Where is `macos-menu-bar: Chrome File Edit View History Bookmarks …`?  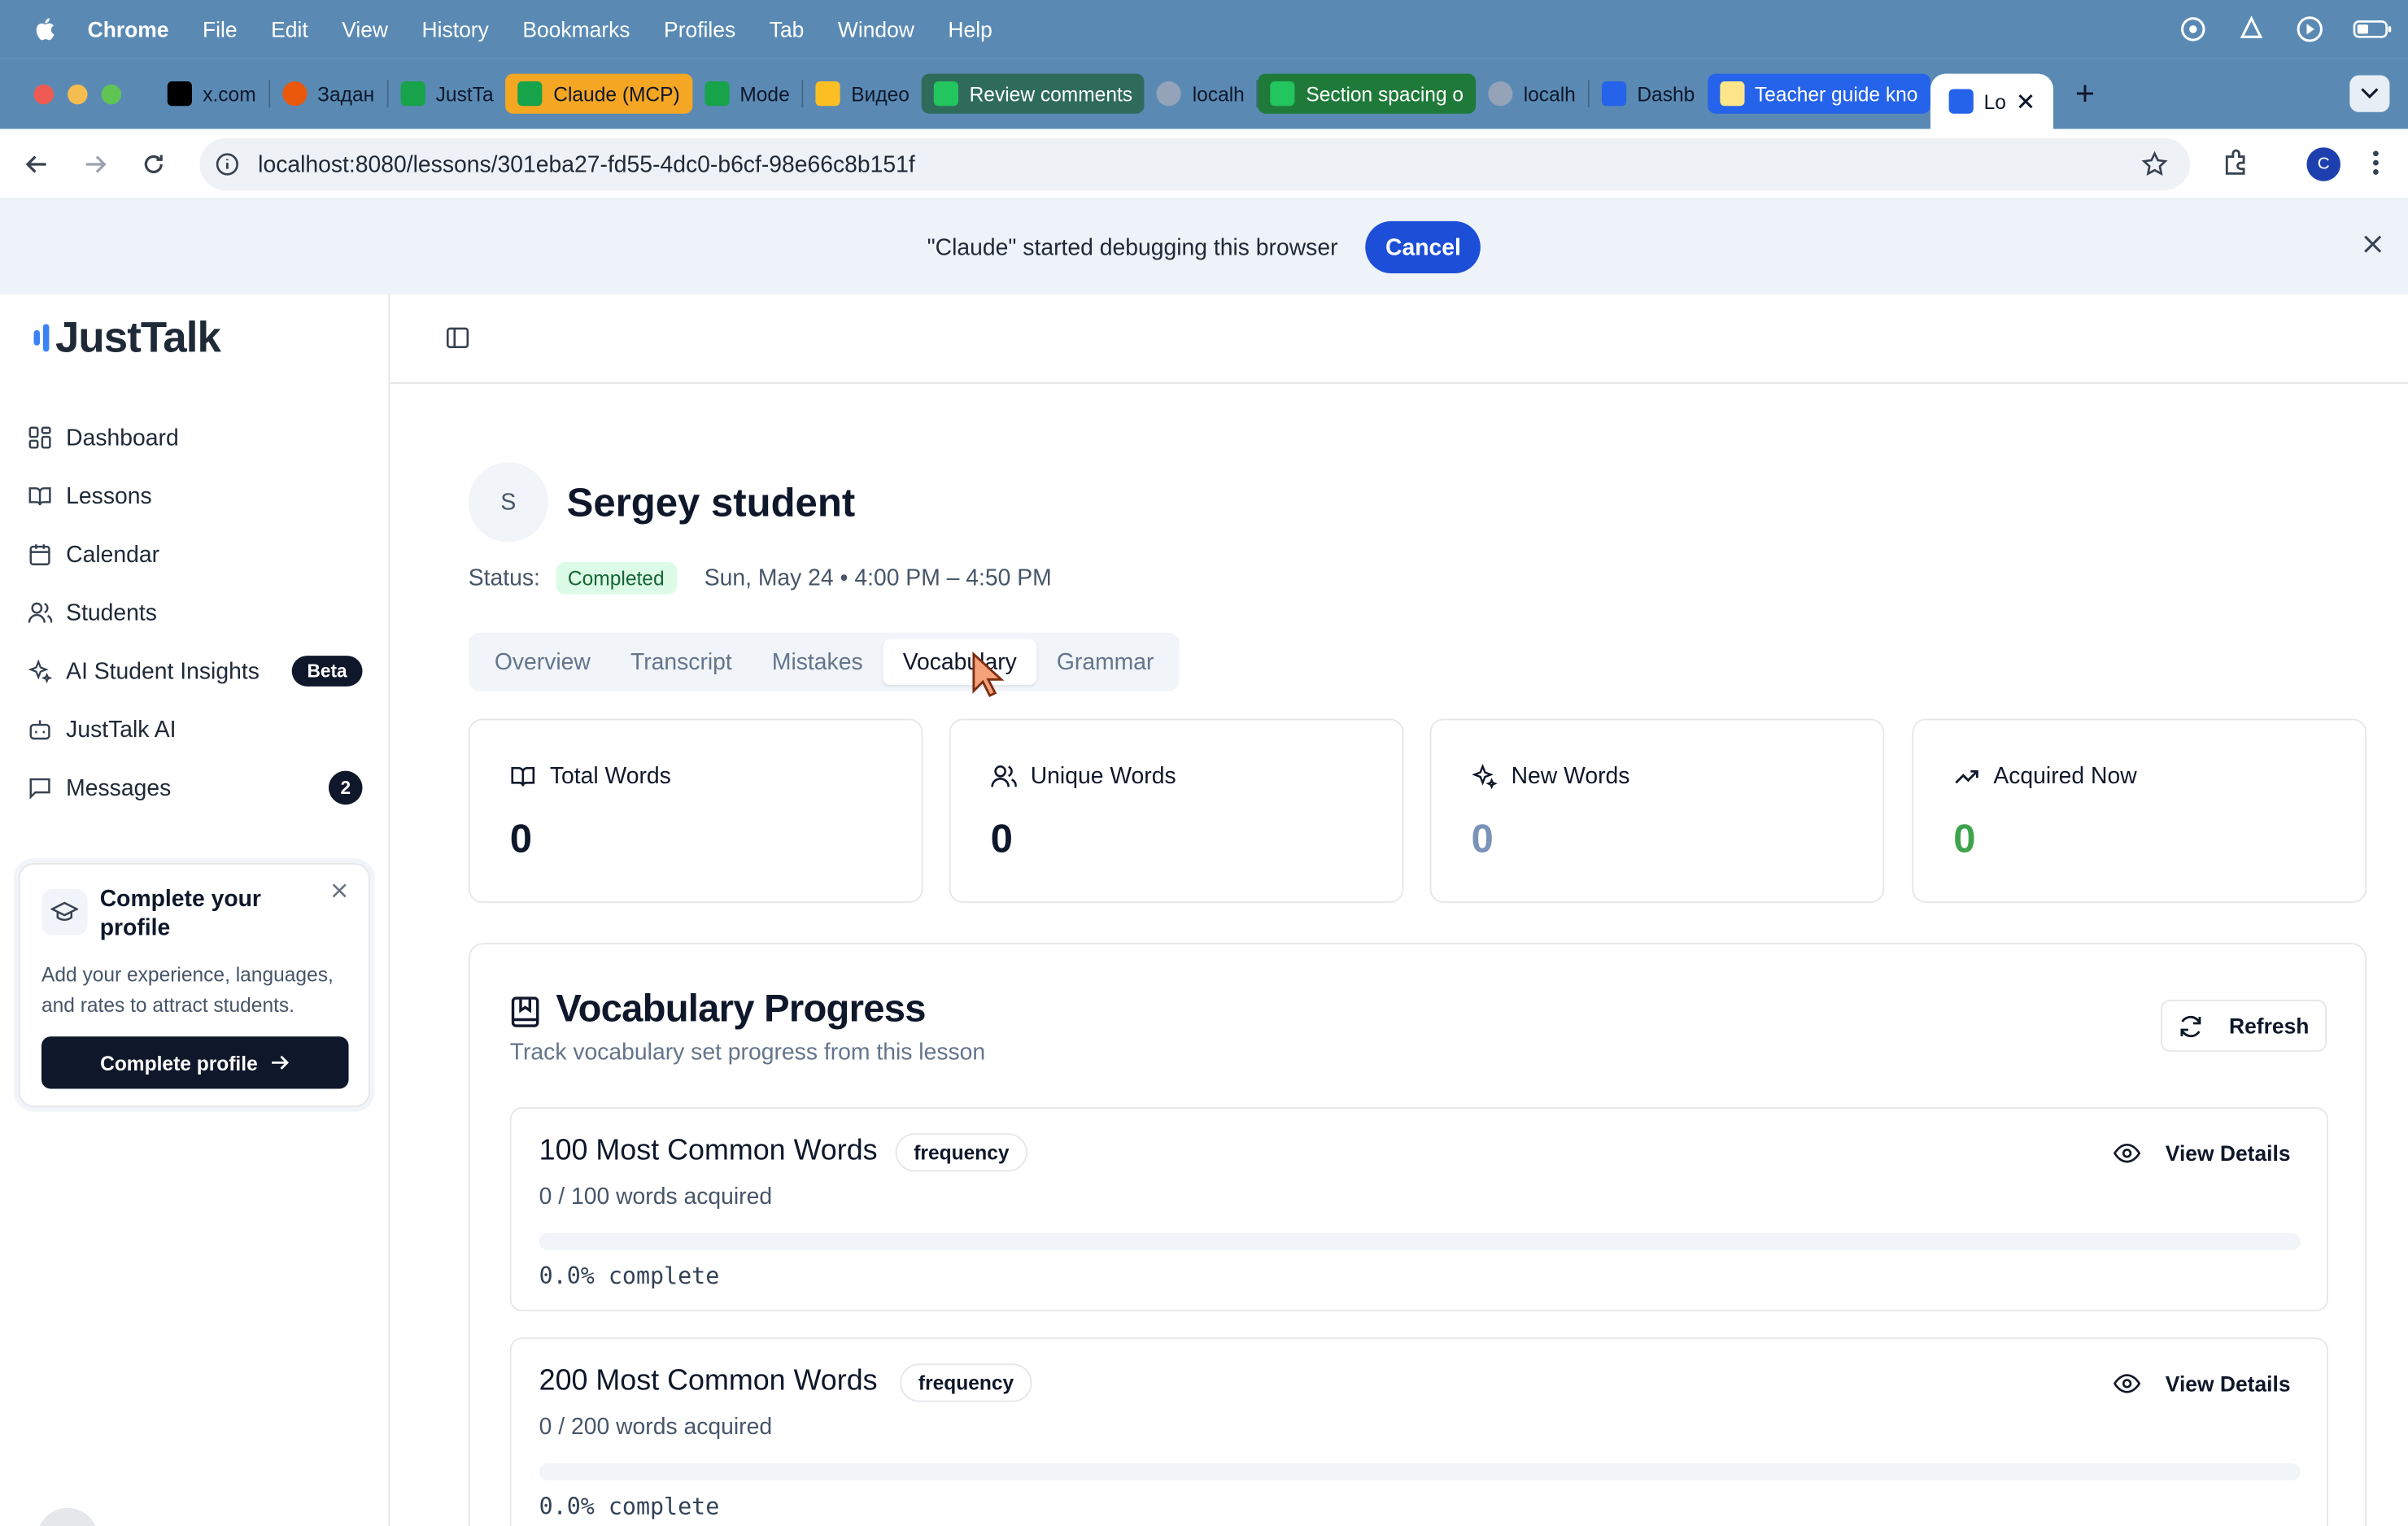 macos-menu-bar: Chrome File Edit View History Bookmarks … is located at coordinates (1204, 29).